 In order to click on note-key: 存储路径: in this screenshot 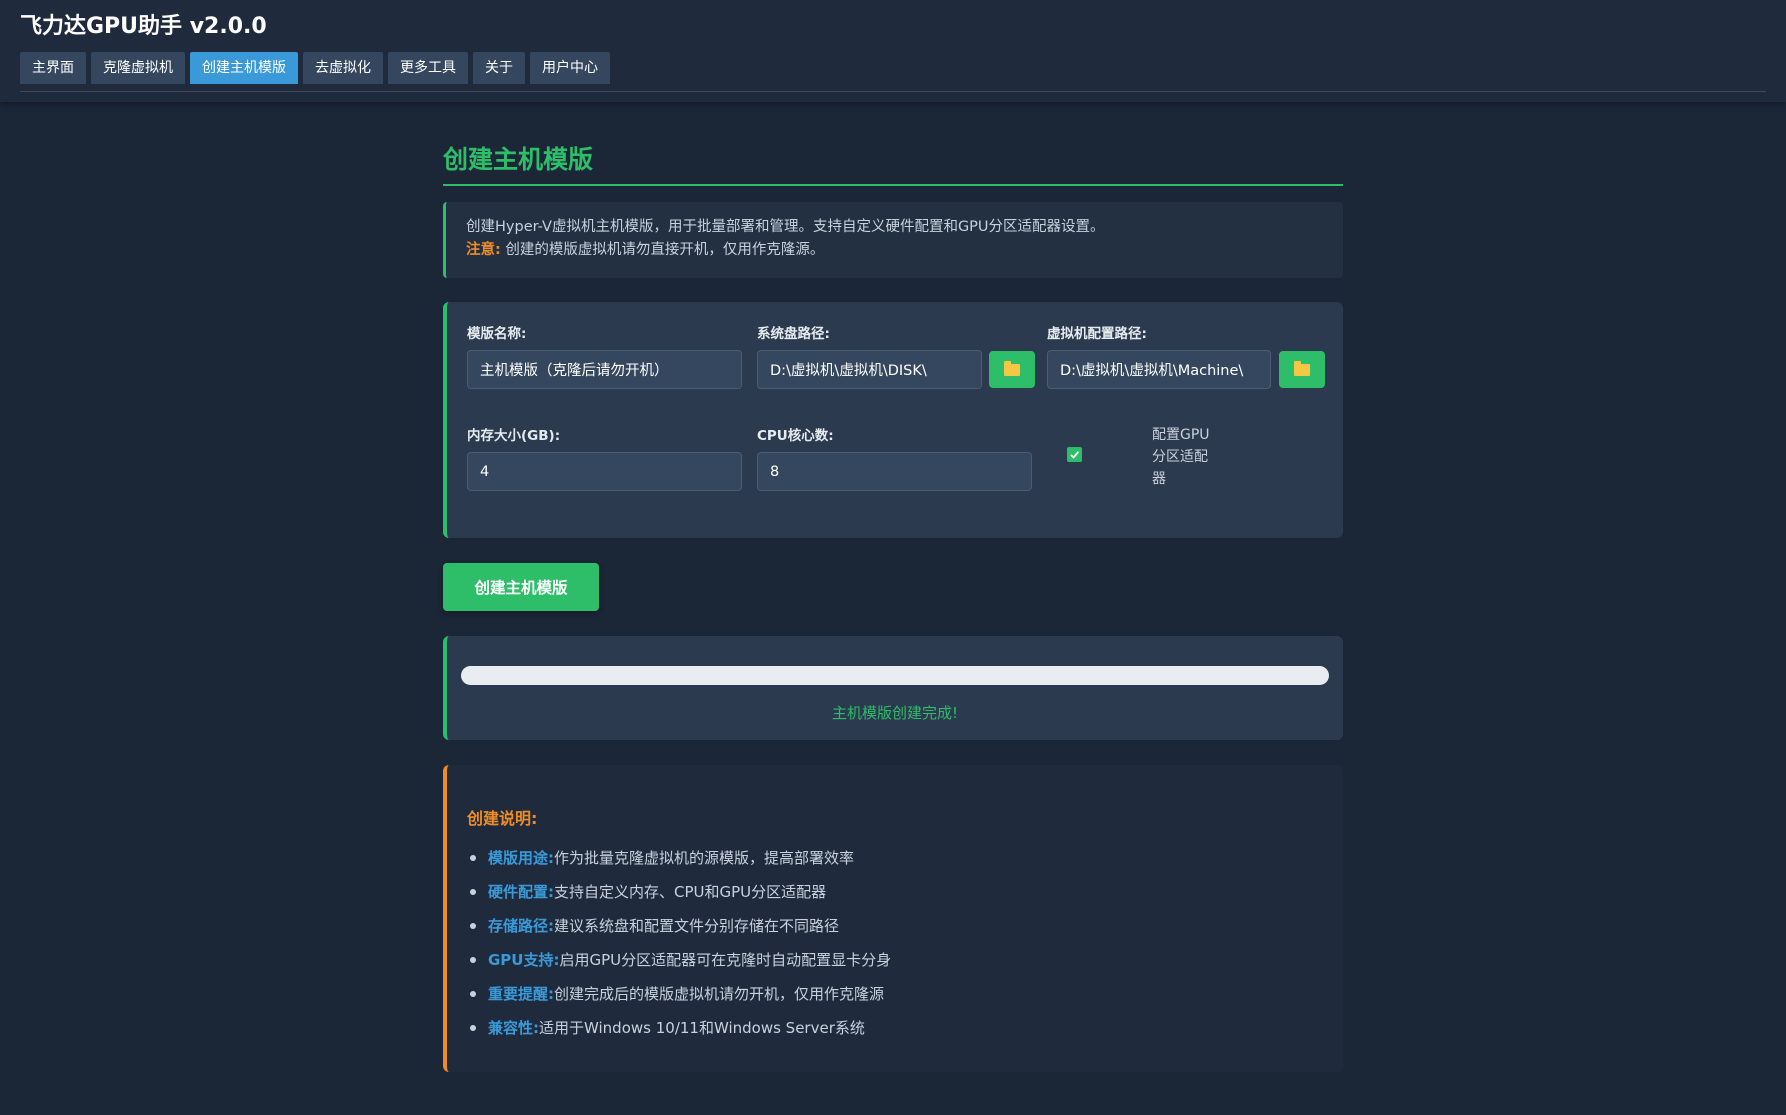, I will do `click(521, 926)`.